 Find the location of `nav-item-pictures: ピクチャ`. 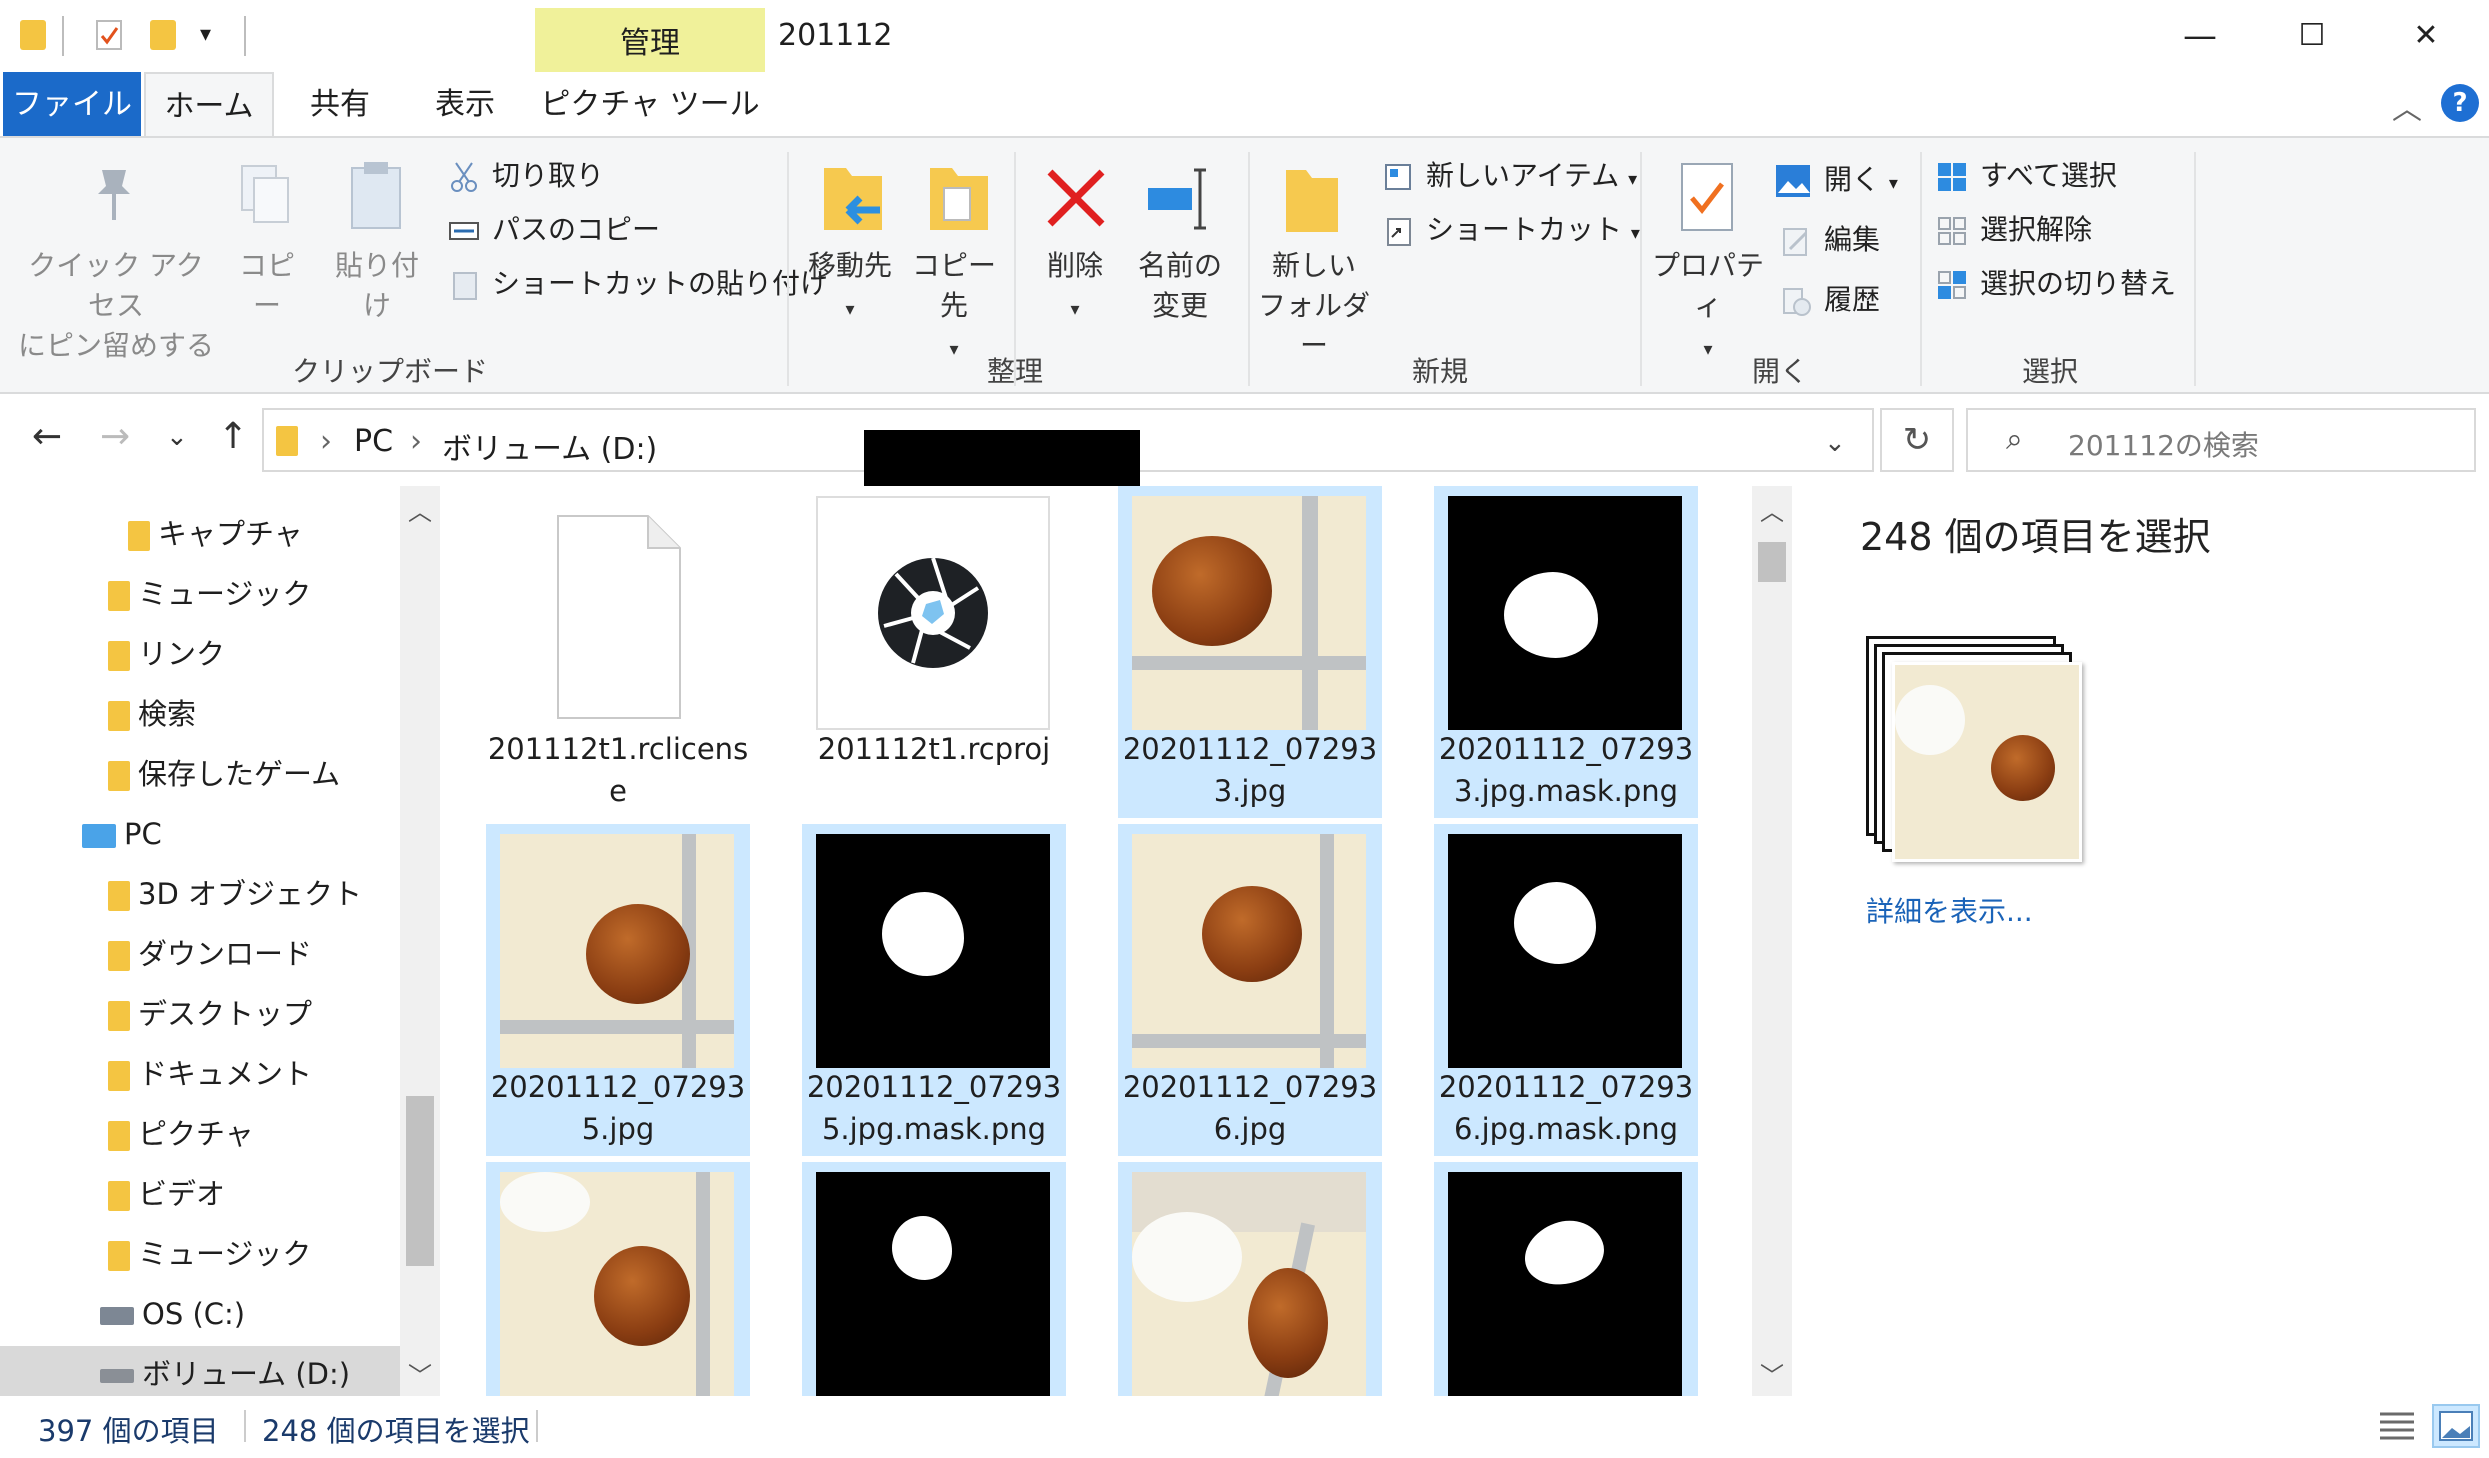

nav-item-pictures: ピクチャ is located at coordinates (200, 1134).